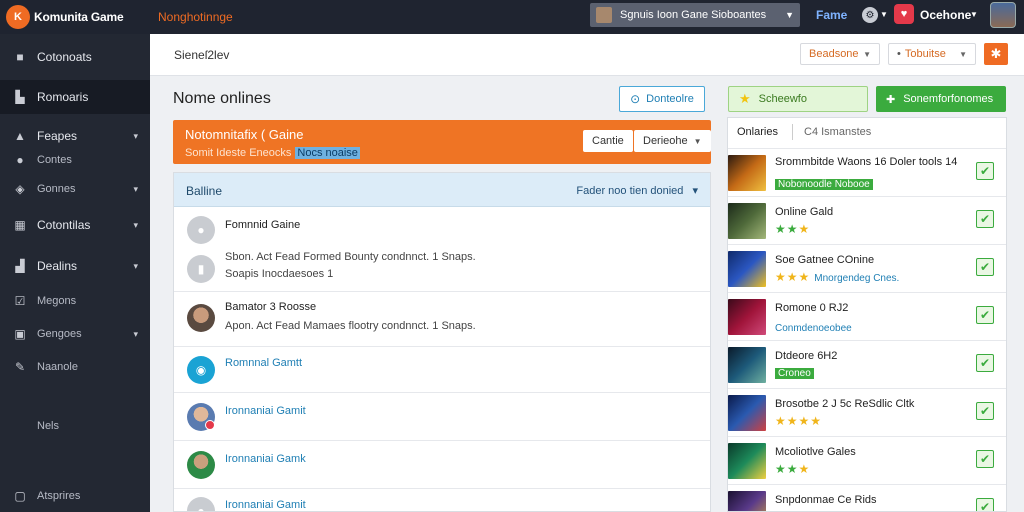 The image size is (1024, 512). Describe the element at coordinates (442, 500) in the screenshot. I see `list-item: ● Ironnaniai Gamit` at that location.